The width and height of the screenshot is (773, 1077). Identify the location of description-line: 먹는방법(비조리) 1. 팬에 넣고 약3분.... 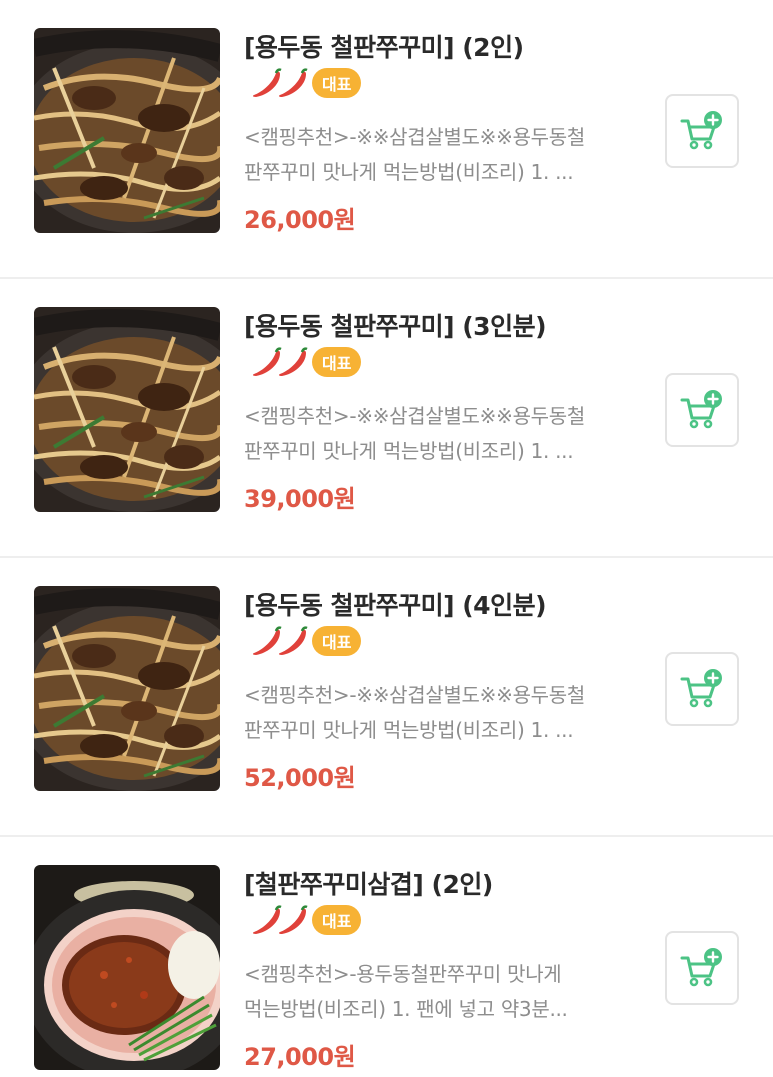
(406, 1009).